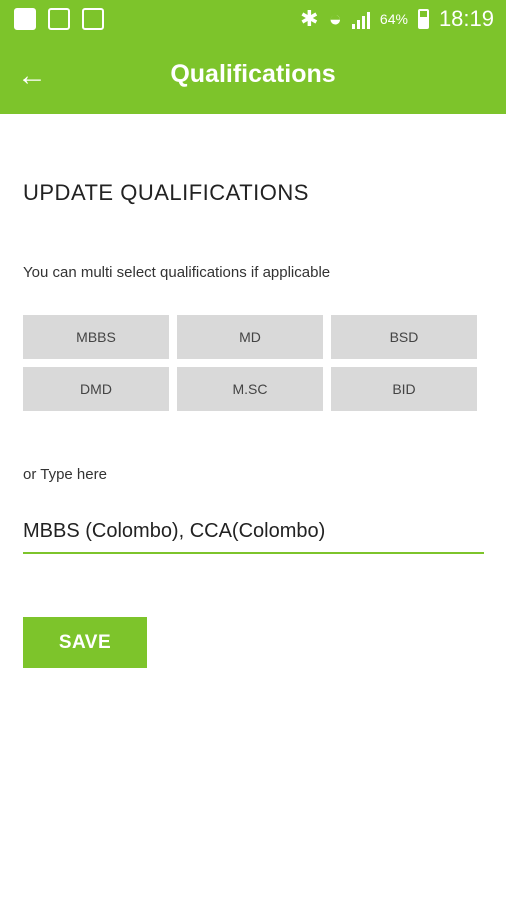 This screenshot has width=506, height=900. What do you see at coordinates (404, 337) in the screenshot?
I see `option-bsd: BSD` at bounding box center [404, 337].